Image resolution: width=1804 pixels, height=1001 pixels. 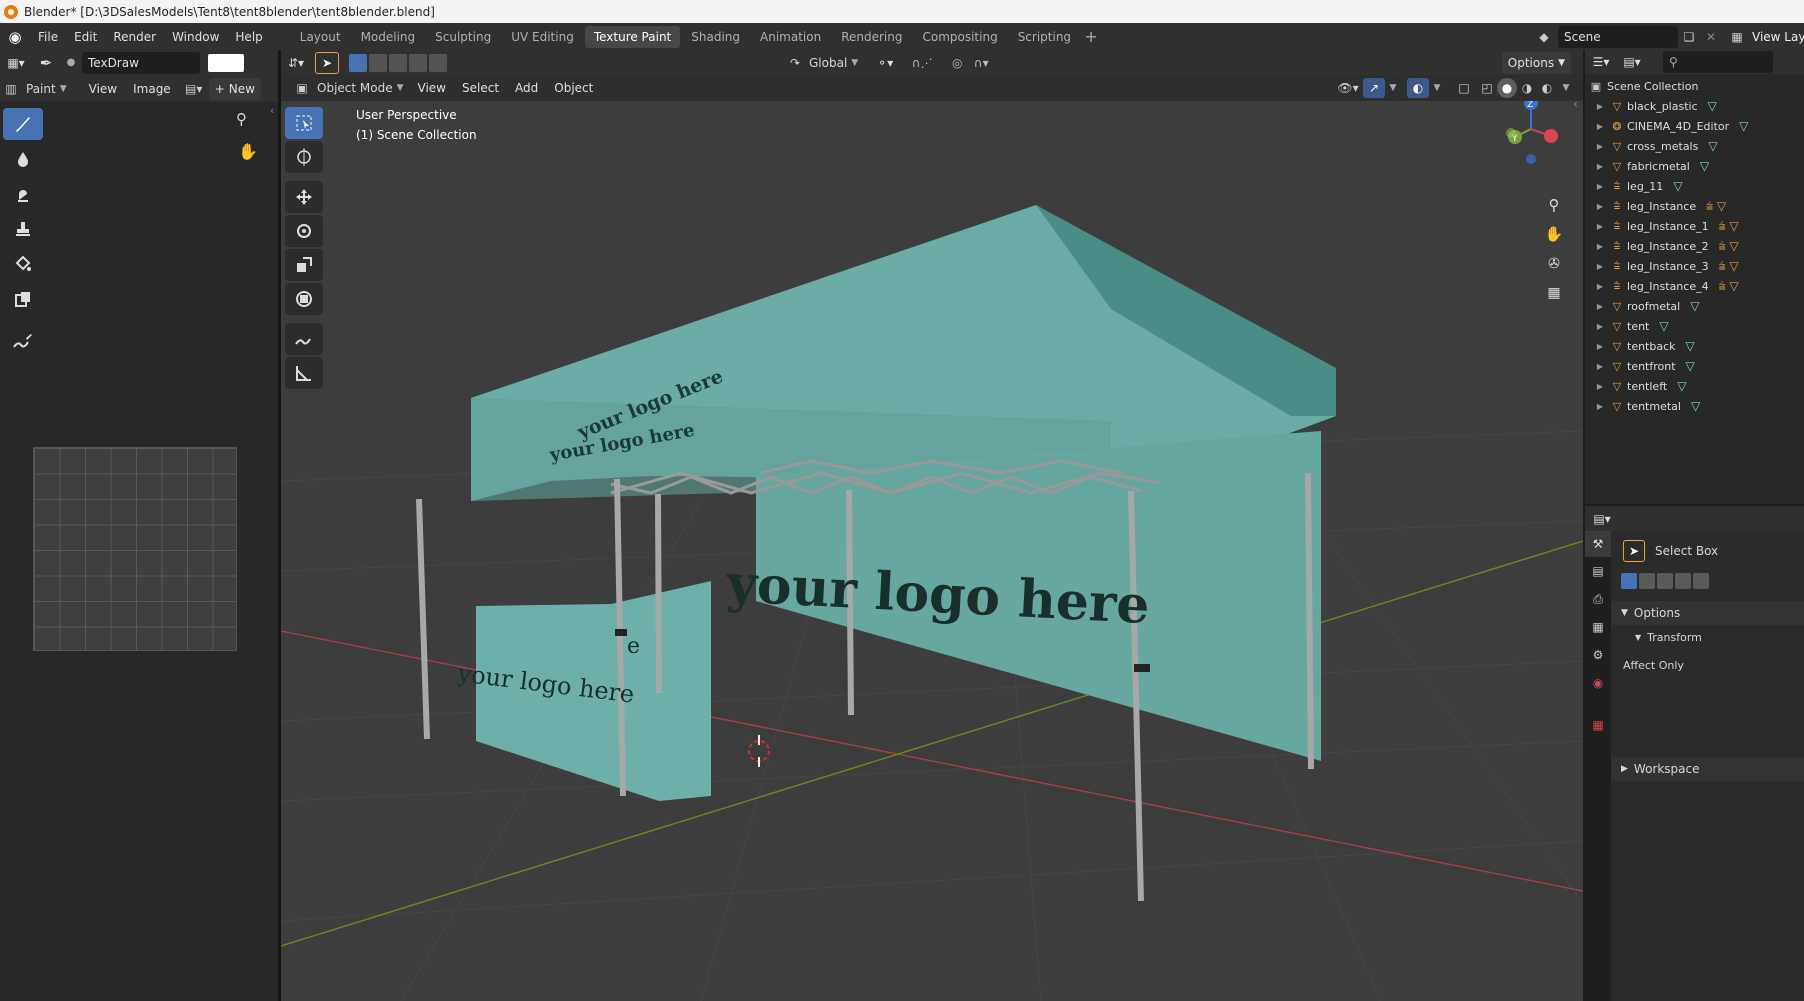 What do you see at coordinates (715, 37) in the screenshot?
I see `tab-shading: Shading` at bounding box center [715, 37].